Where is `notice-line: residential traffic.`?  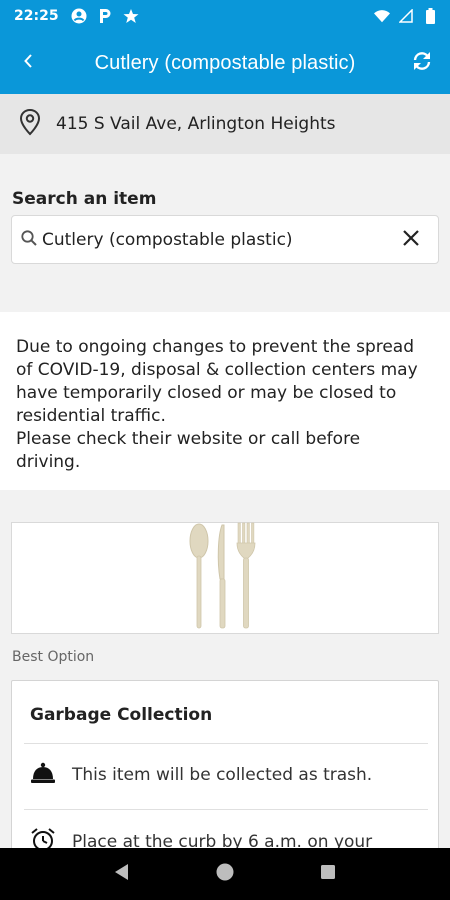 notice-line: residential traffic. is located at coordinates (91, 416).